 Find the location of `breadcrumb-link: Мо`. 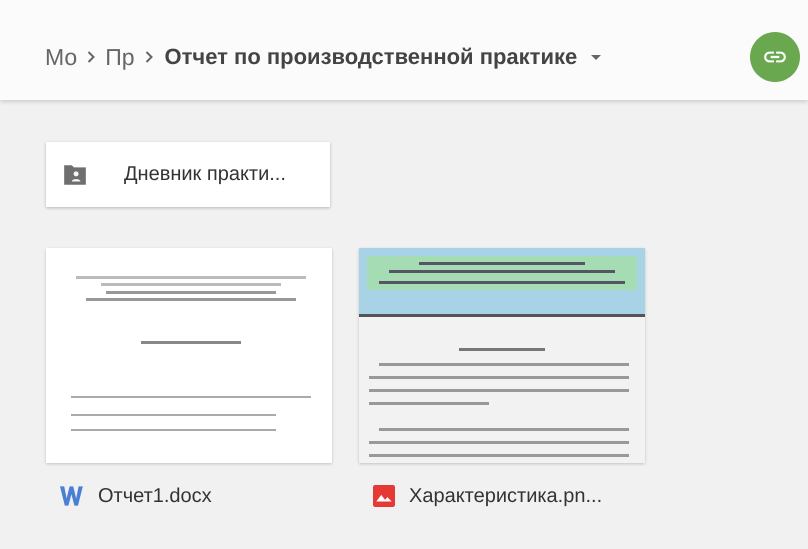

breadcrumb-link: Мо is located at coordinates (61, 57).